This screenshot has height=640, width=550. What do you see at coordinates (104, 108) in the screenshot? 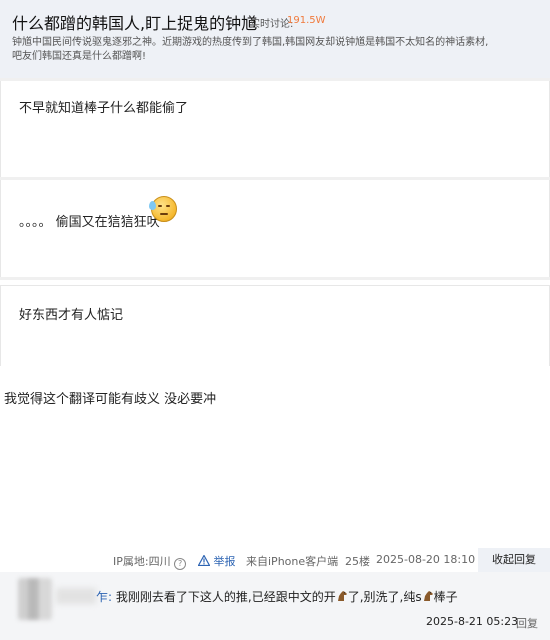
I see `comment-text: 不早就知道棒子什么都能偷了` at bounding box center [104, 108].